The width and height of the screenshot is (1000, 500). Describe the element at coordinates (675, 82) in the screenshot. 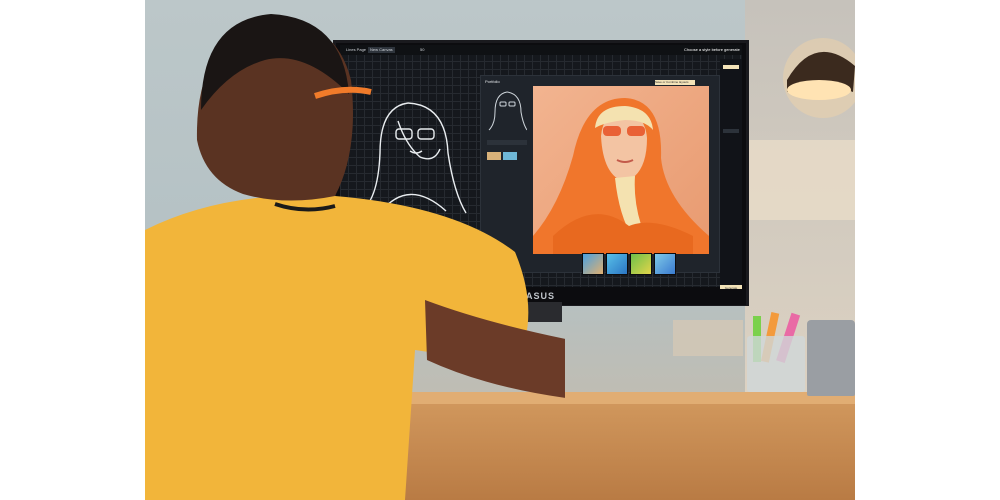

I see `save-button: Save or Combine layouts` at that location.